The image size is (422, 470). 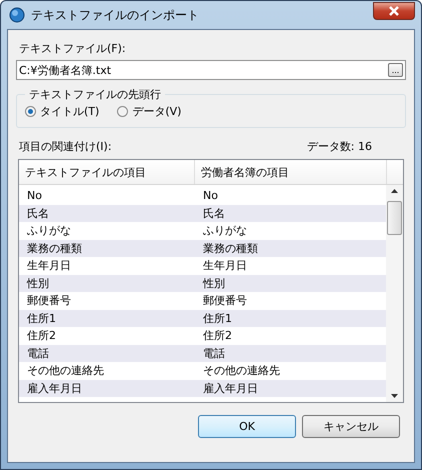 I want to click on data-count: データ数: 16, so click(x=339, y=147).